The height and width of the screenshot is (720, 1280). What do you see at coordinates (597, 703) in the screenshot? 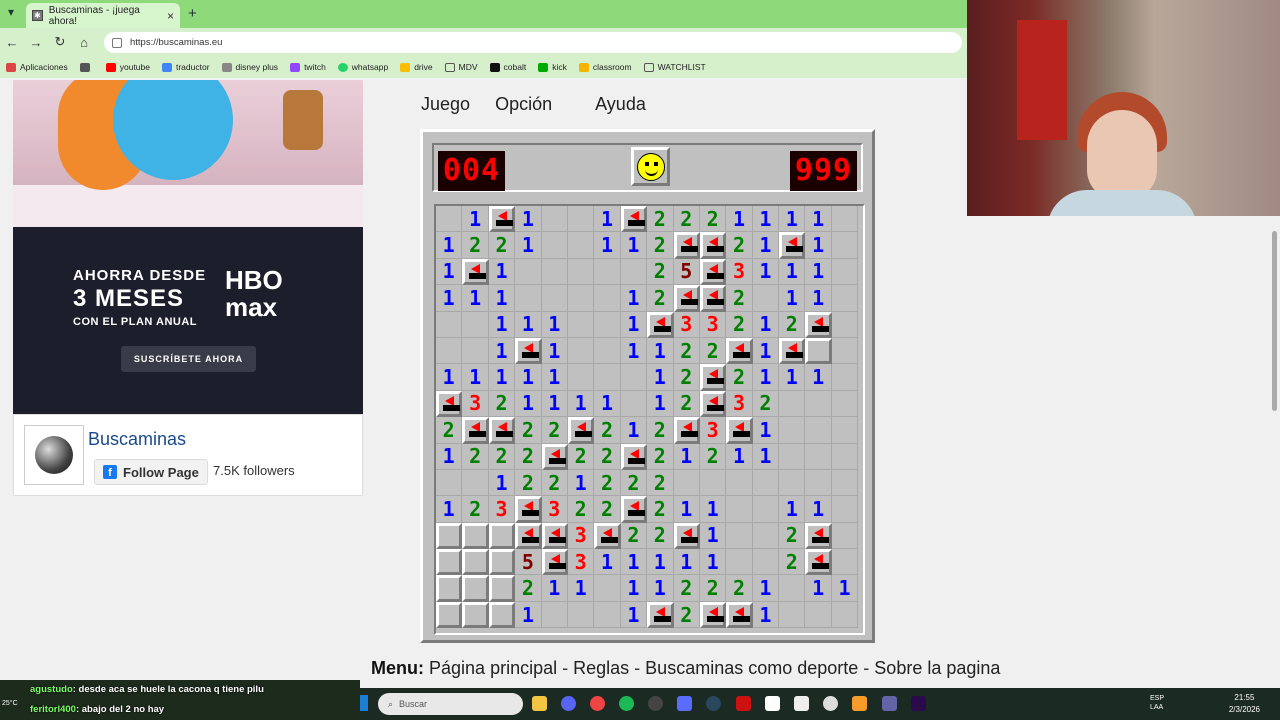
I see `chrome-icon` at bounding box center [597, 703].